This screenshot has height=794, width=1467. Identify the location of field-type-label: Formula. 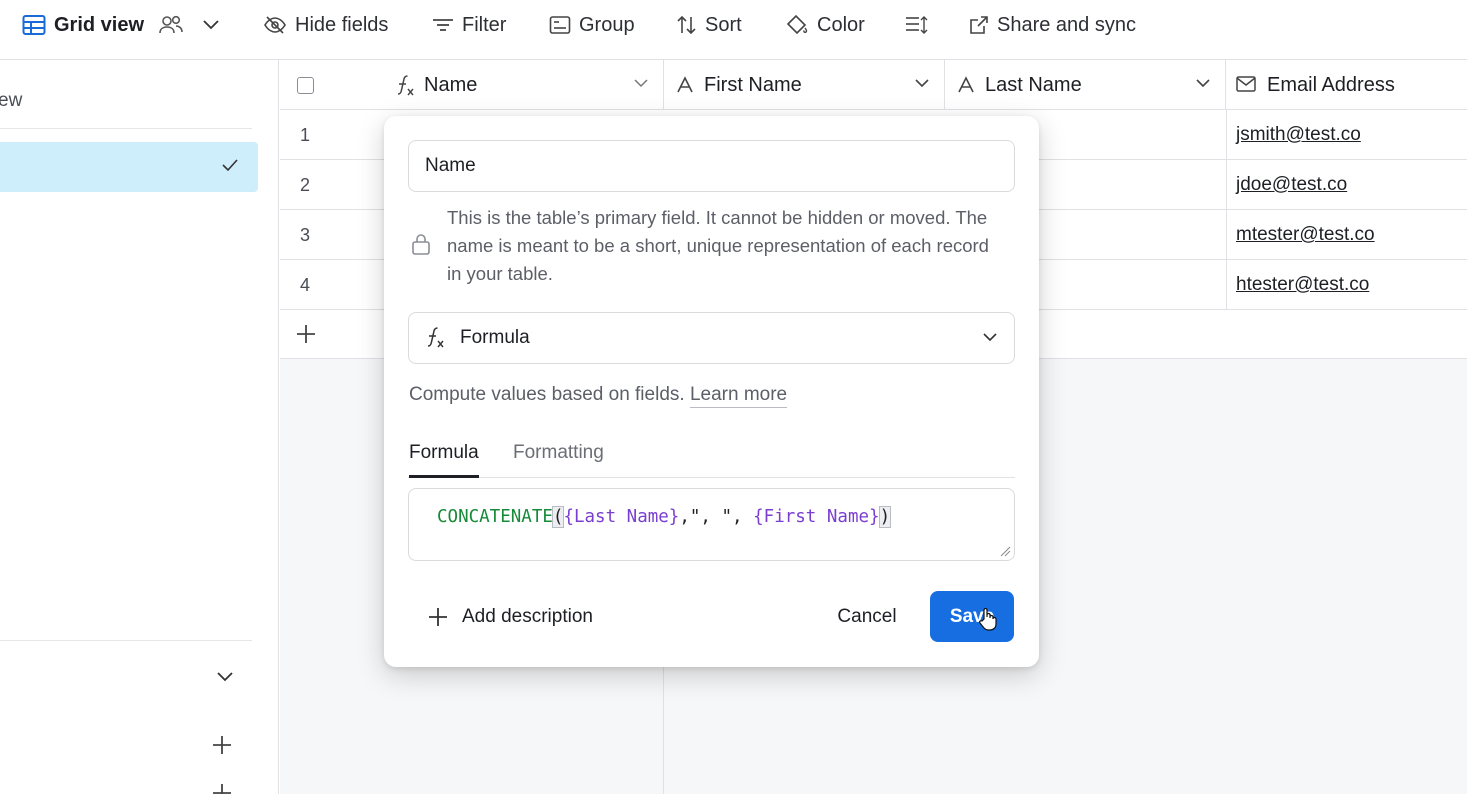
(495, 337).